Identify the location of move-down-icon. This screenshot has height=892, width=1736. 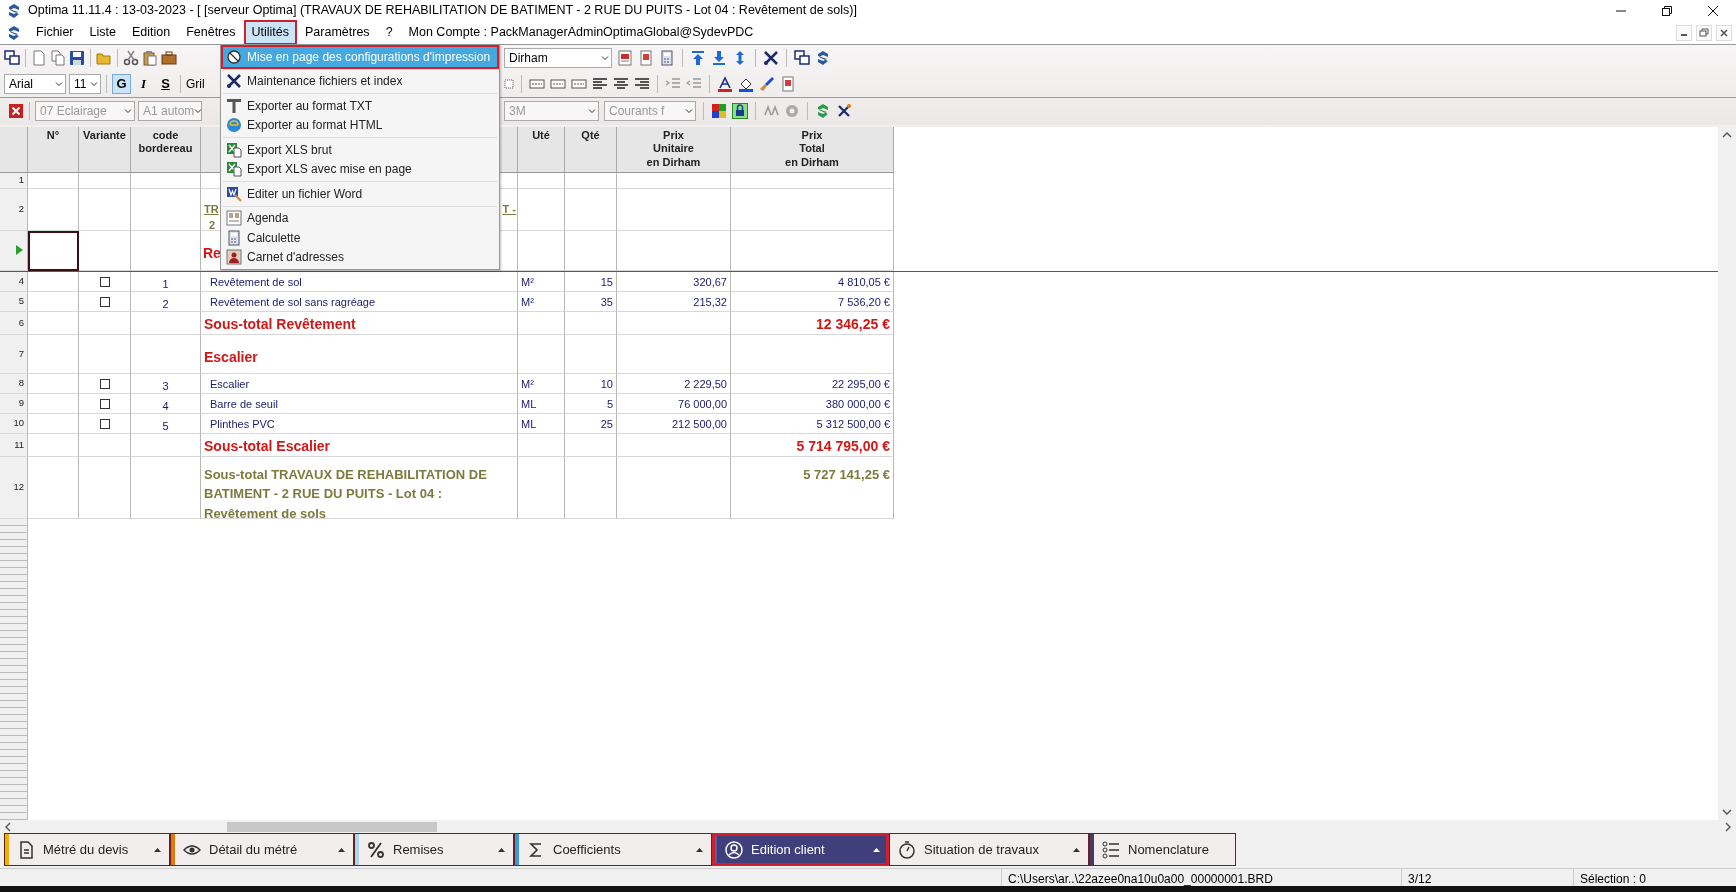
(719, 57).